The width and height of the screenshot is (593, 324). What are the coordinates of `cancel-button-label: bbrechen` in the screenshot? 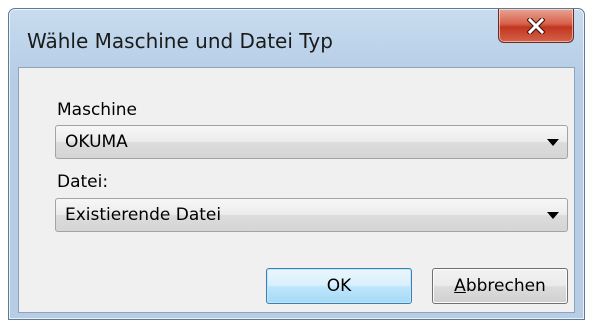 It's located at (505, 286).